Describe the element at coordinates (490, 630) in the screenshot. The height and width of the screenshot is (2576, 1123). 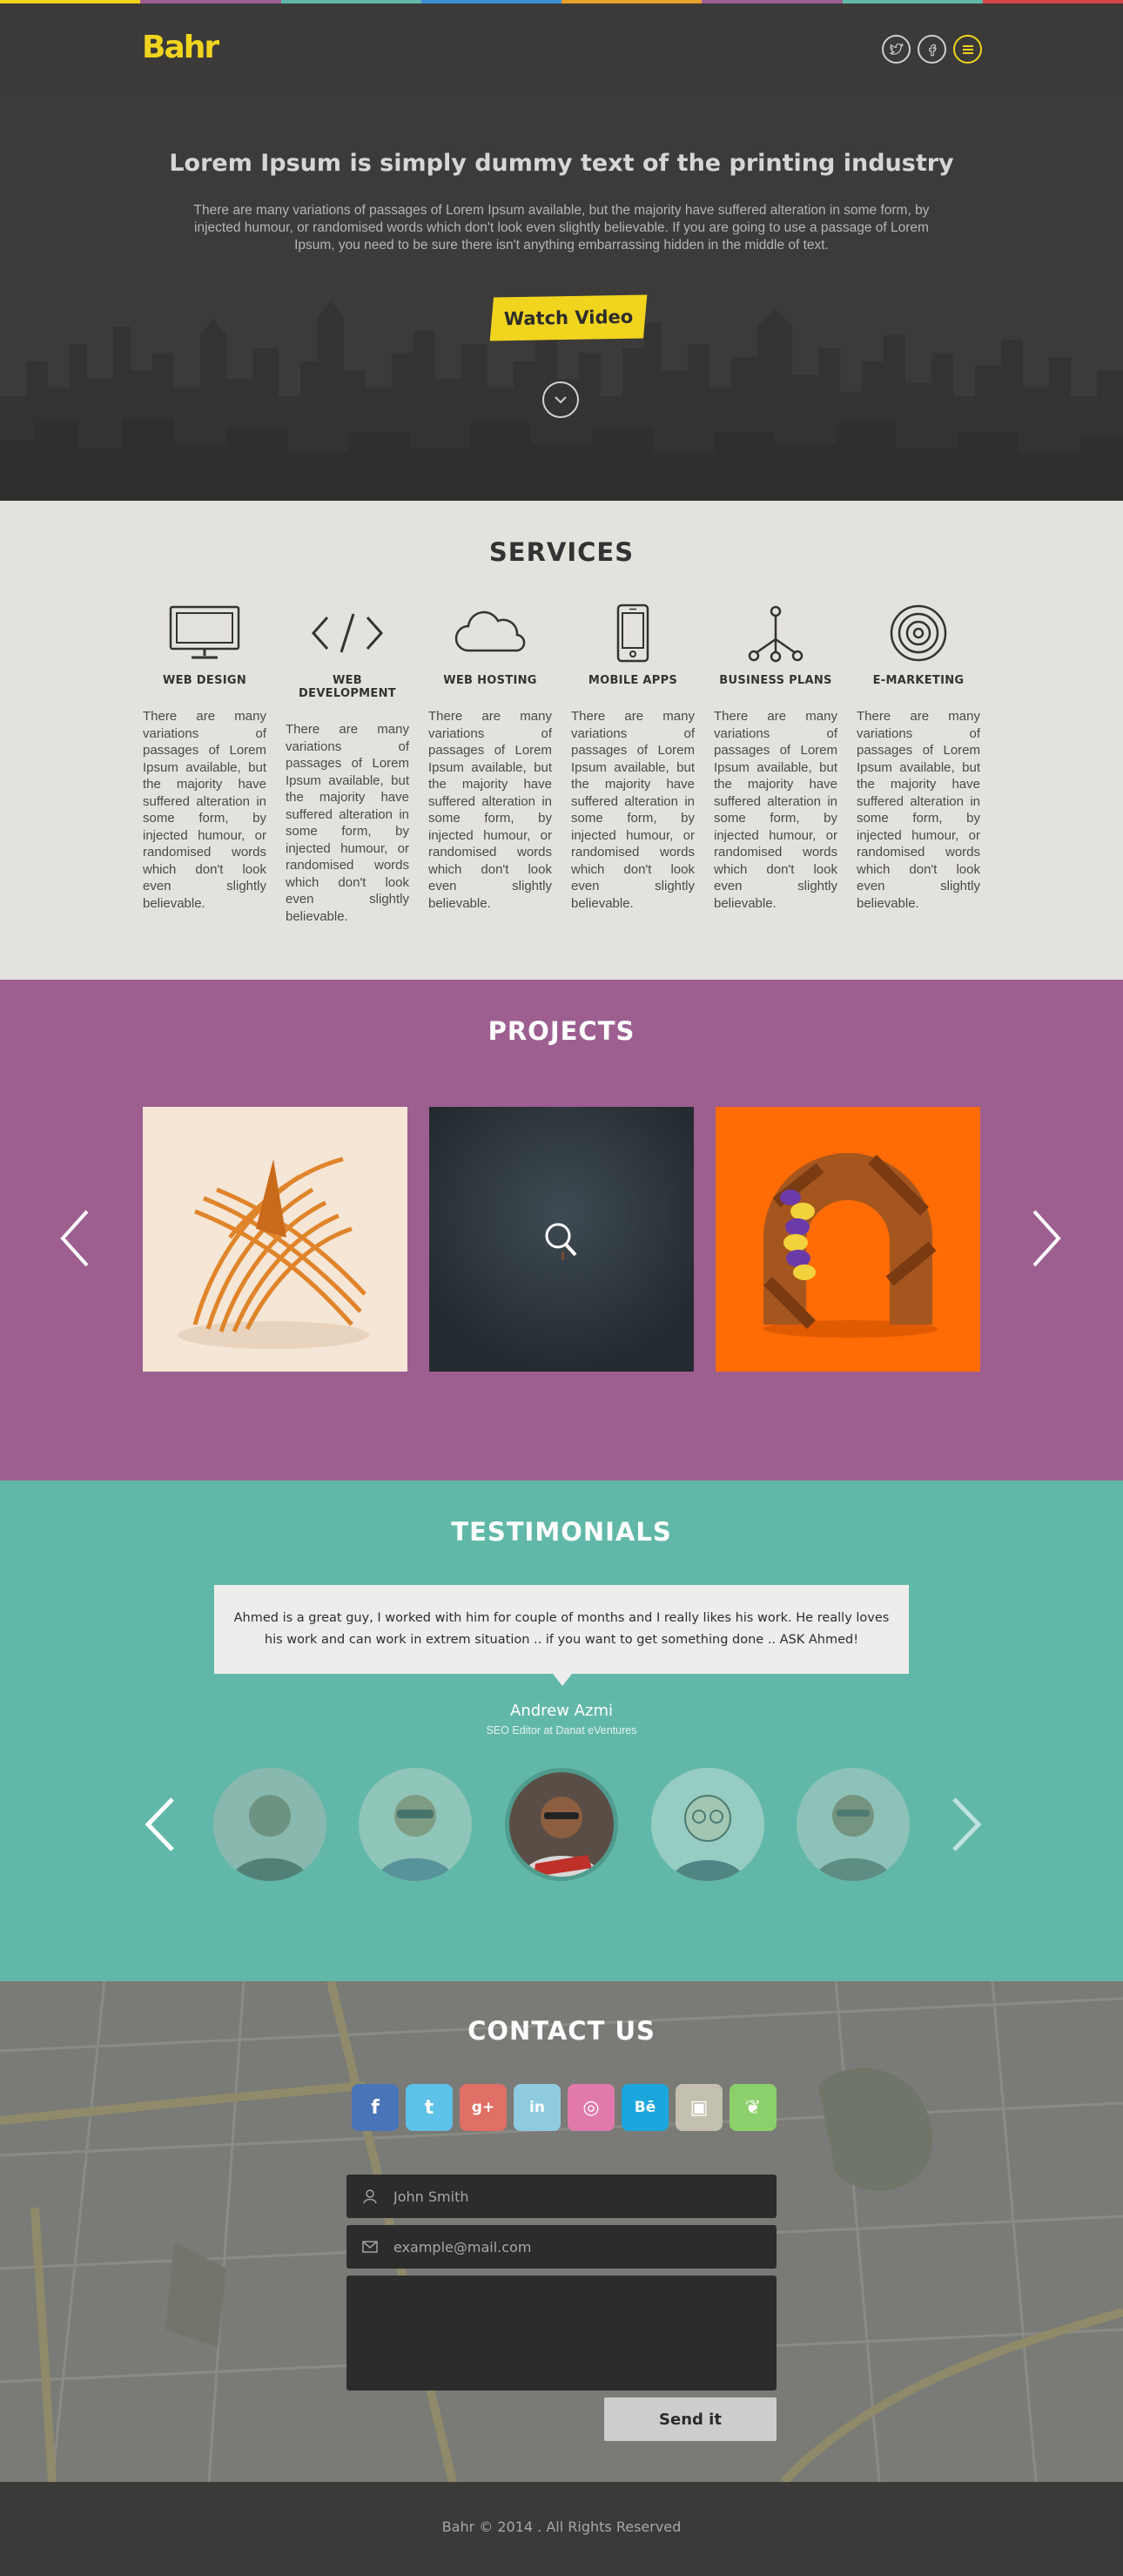
I see `cloud-icon` at that location.